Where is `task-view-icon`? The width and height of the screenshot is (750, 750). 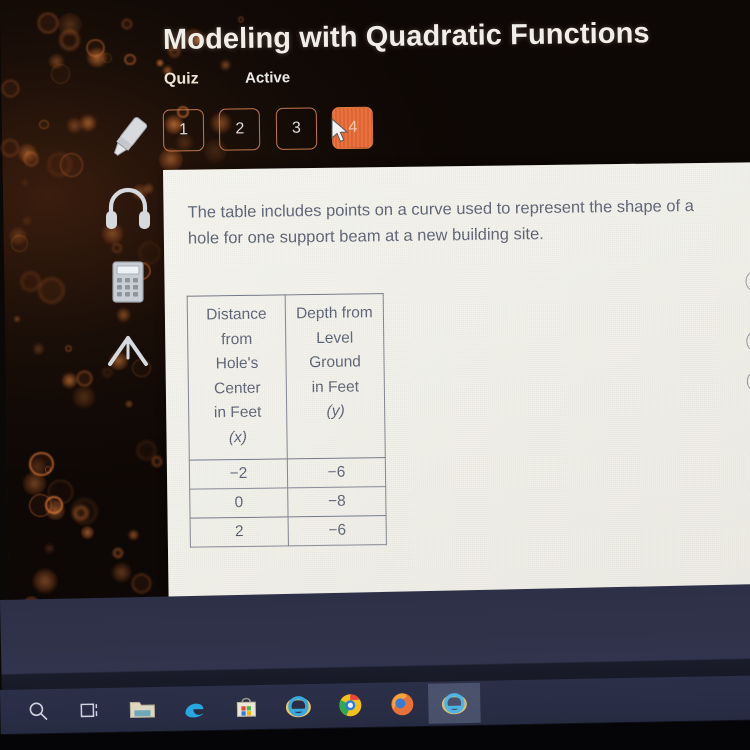
task-view-icon is located at coordinates (89, 710).